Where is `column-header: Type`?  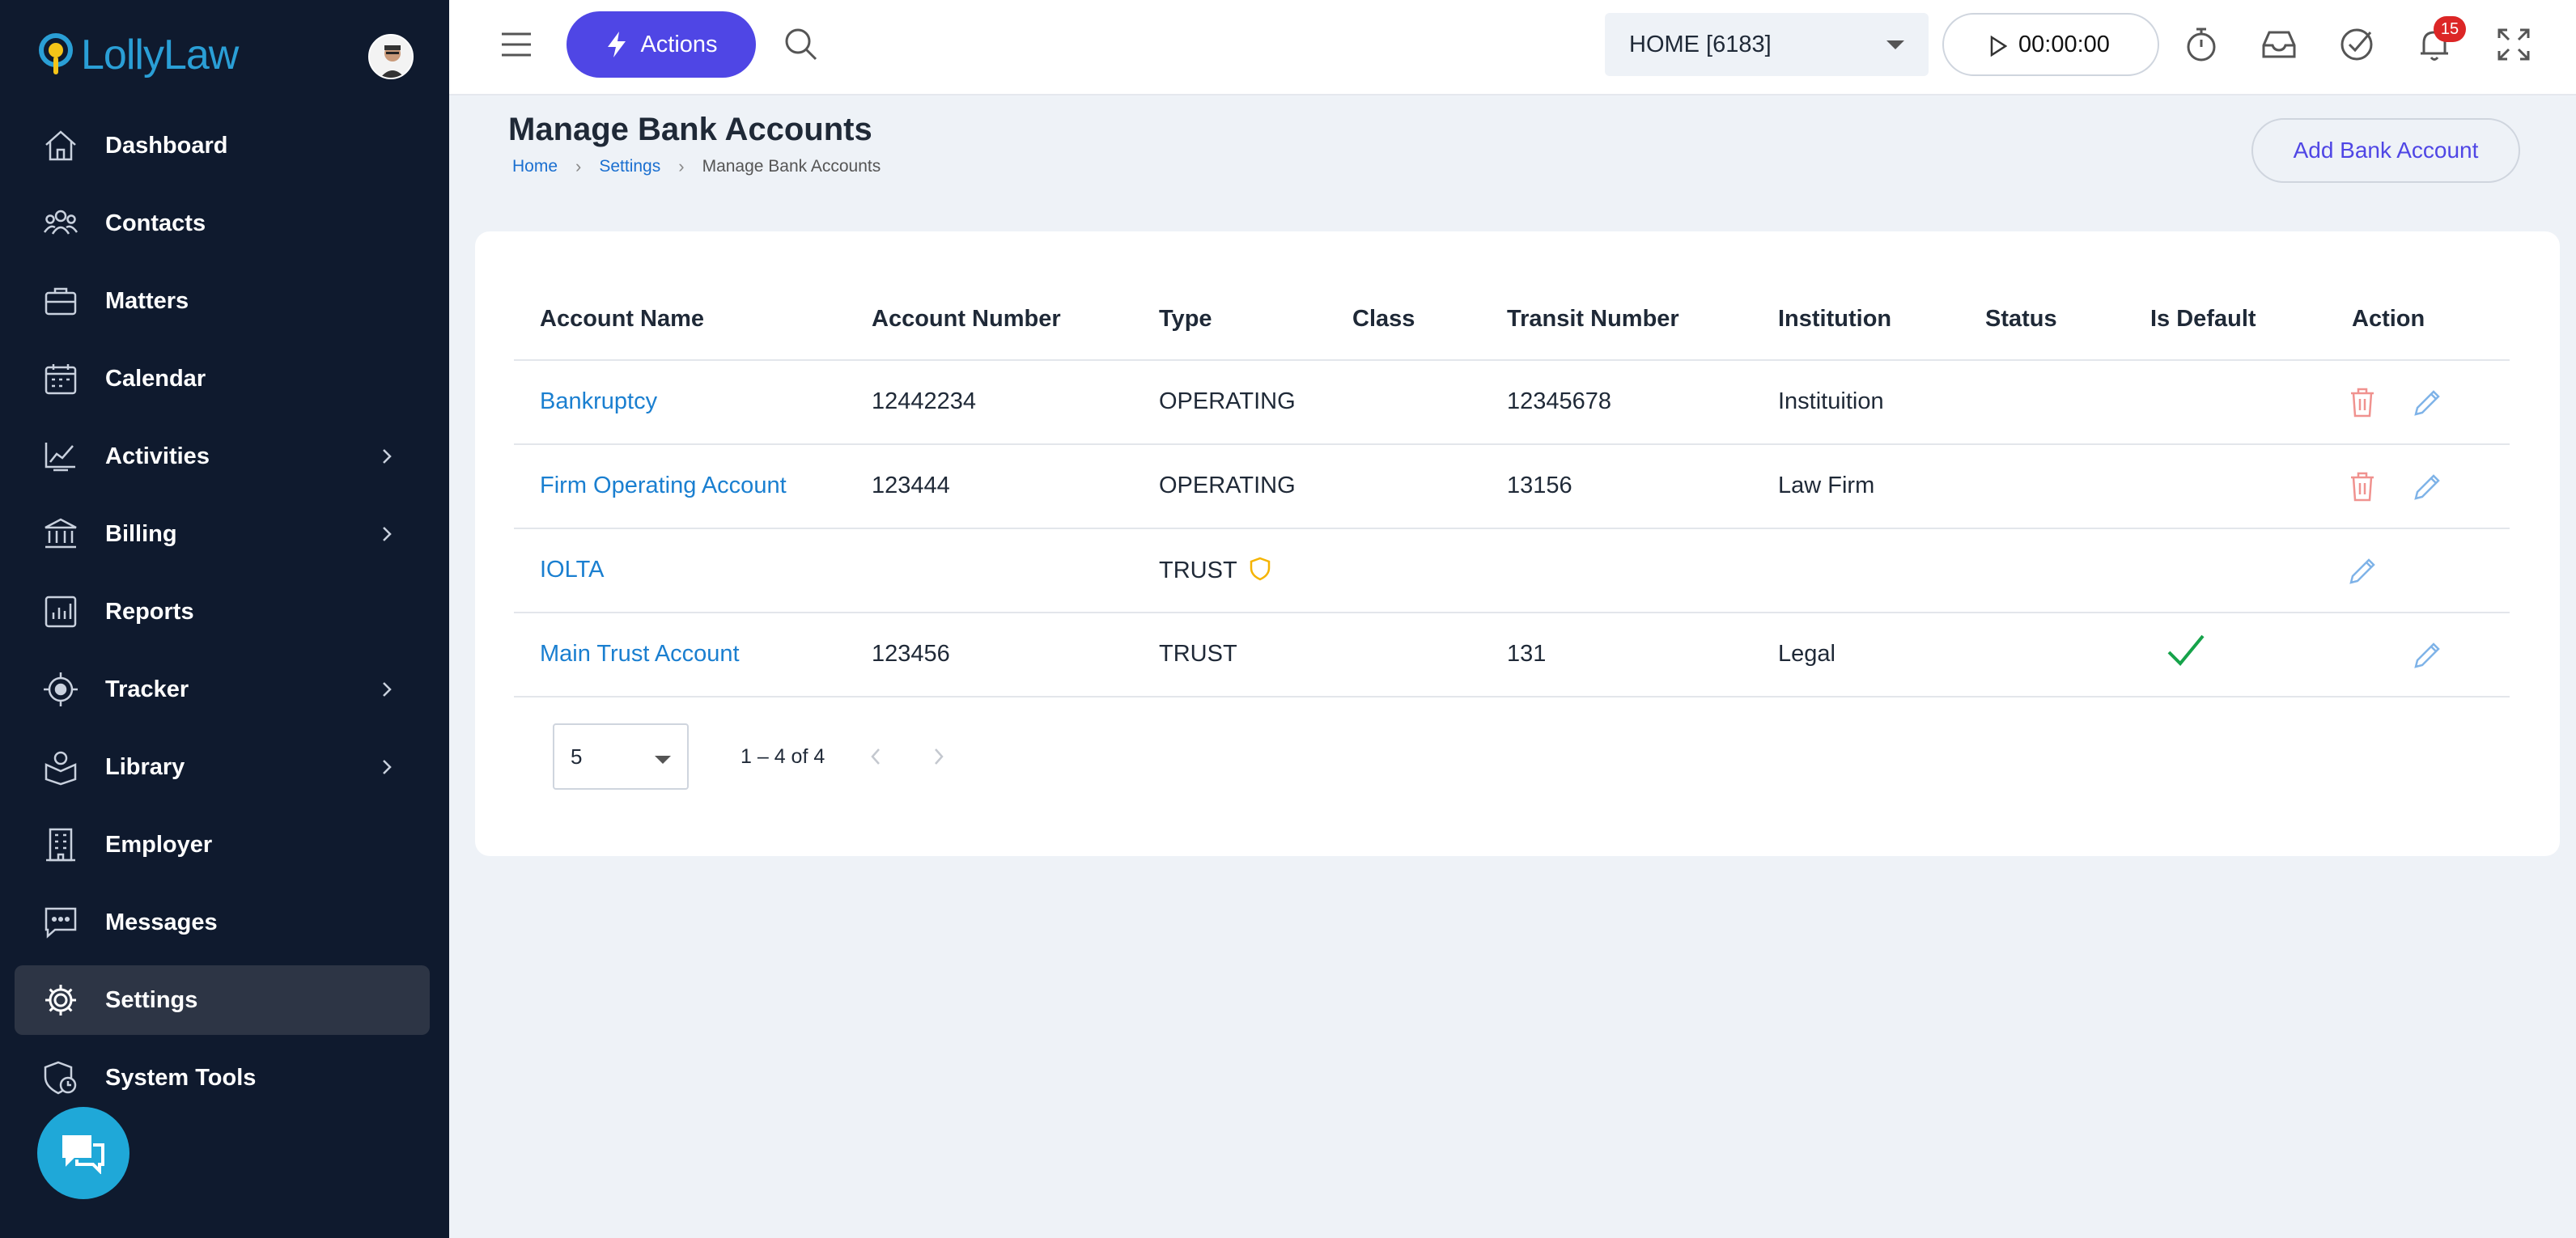 column-header: Type is located at coordinates (1185, 319).